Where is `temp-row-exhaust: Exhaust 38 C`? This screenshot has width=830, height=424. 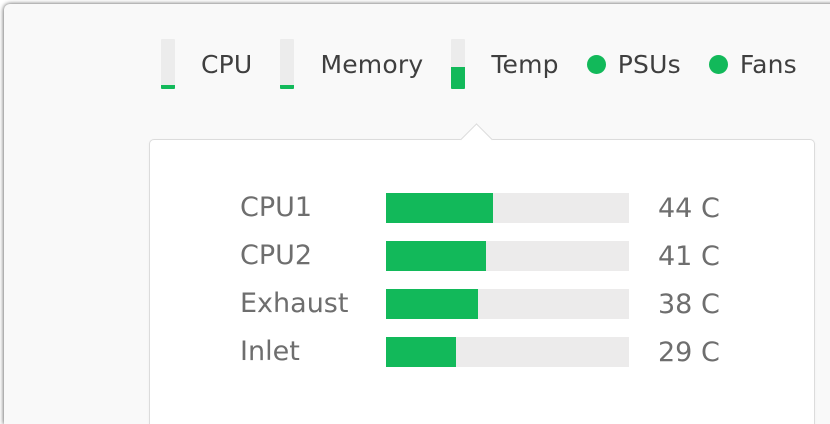
temp-row-exhaust: Exhaust 38 C is located at coordinates (480, 304).